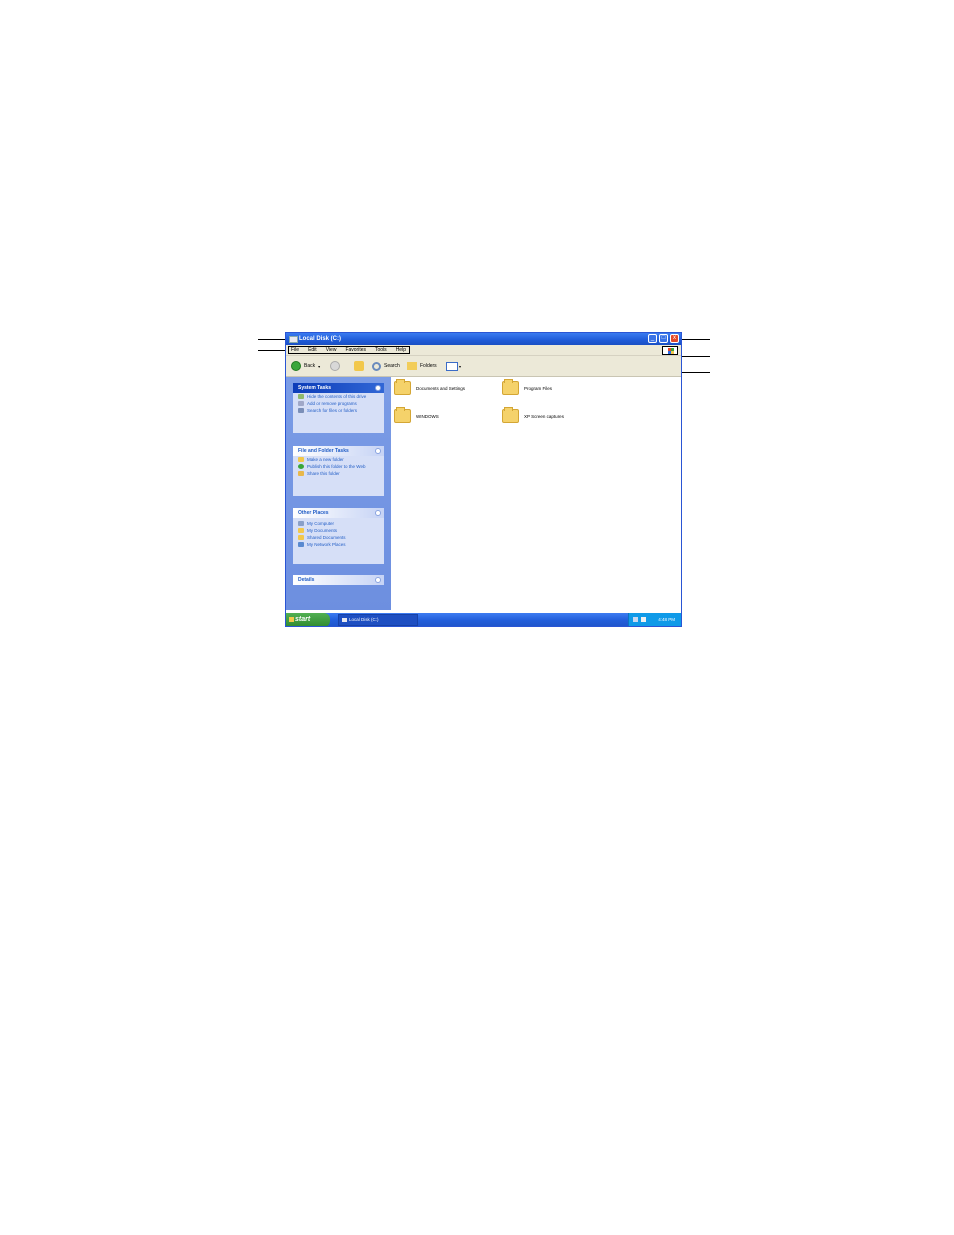  Describe the element at coordinates (313, 513) in the screenshot. I see `other-places-title: Other Places` at that location.